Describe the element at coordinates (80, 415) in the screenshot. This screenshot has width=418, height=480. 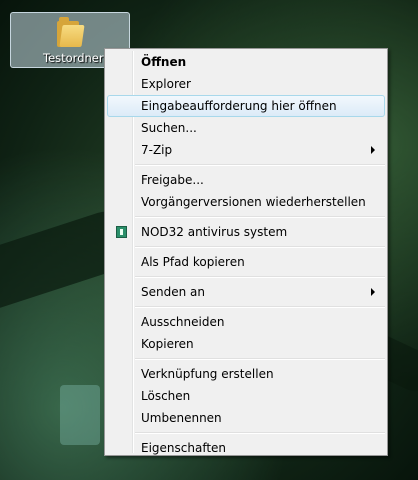
I see `background-light` at that location.